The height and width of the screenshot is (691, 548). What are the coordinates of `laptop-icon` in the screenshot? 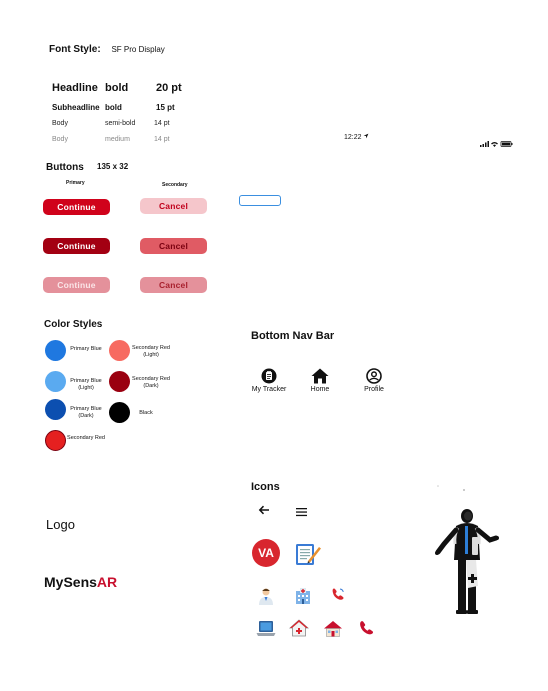 It's located at (266, 631).